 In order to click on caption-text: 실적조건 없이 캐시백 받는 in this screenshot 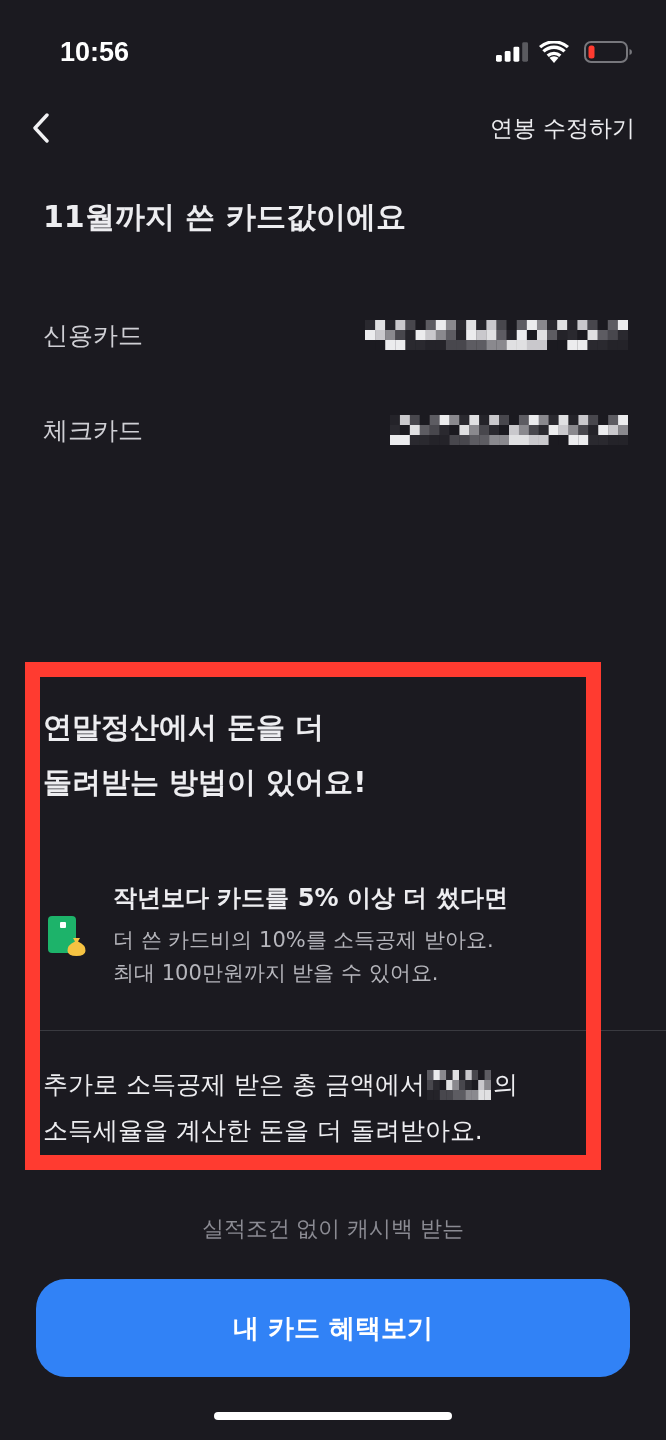, I will do `click(333, 1229)`.